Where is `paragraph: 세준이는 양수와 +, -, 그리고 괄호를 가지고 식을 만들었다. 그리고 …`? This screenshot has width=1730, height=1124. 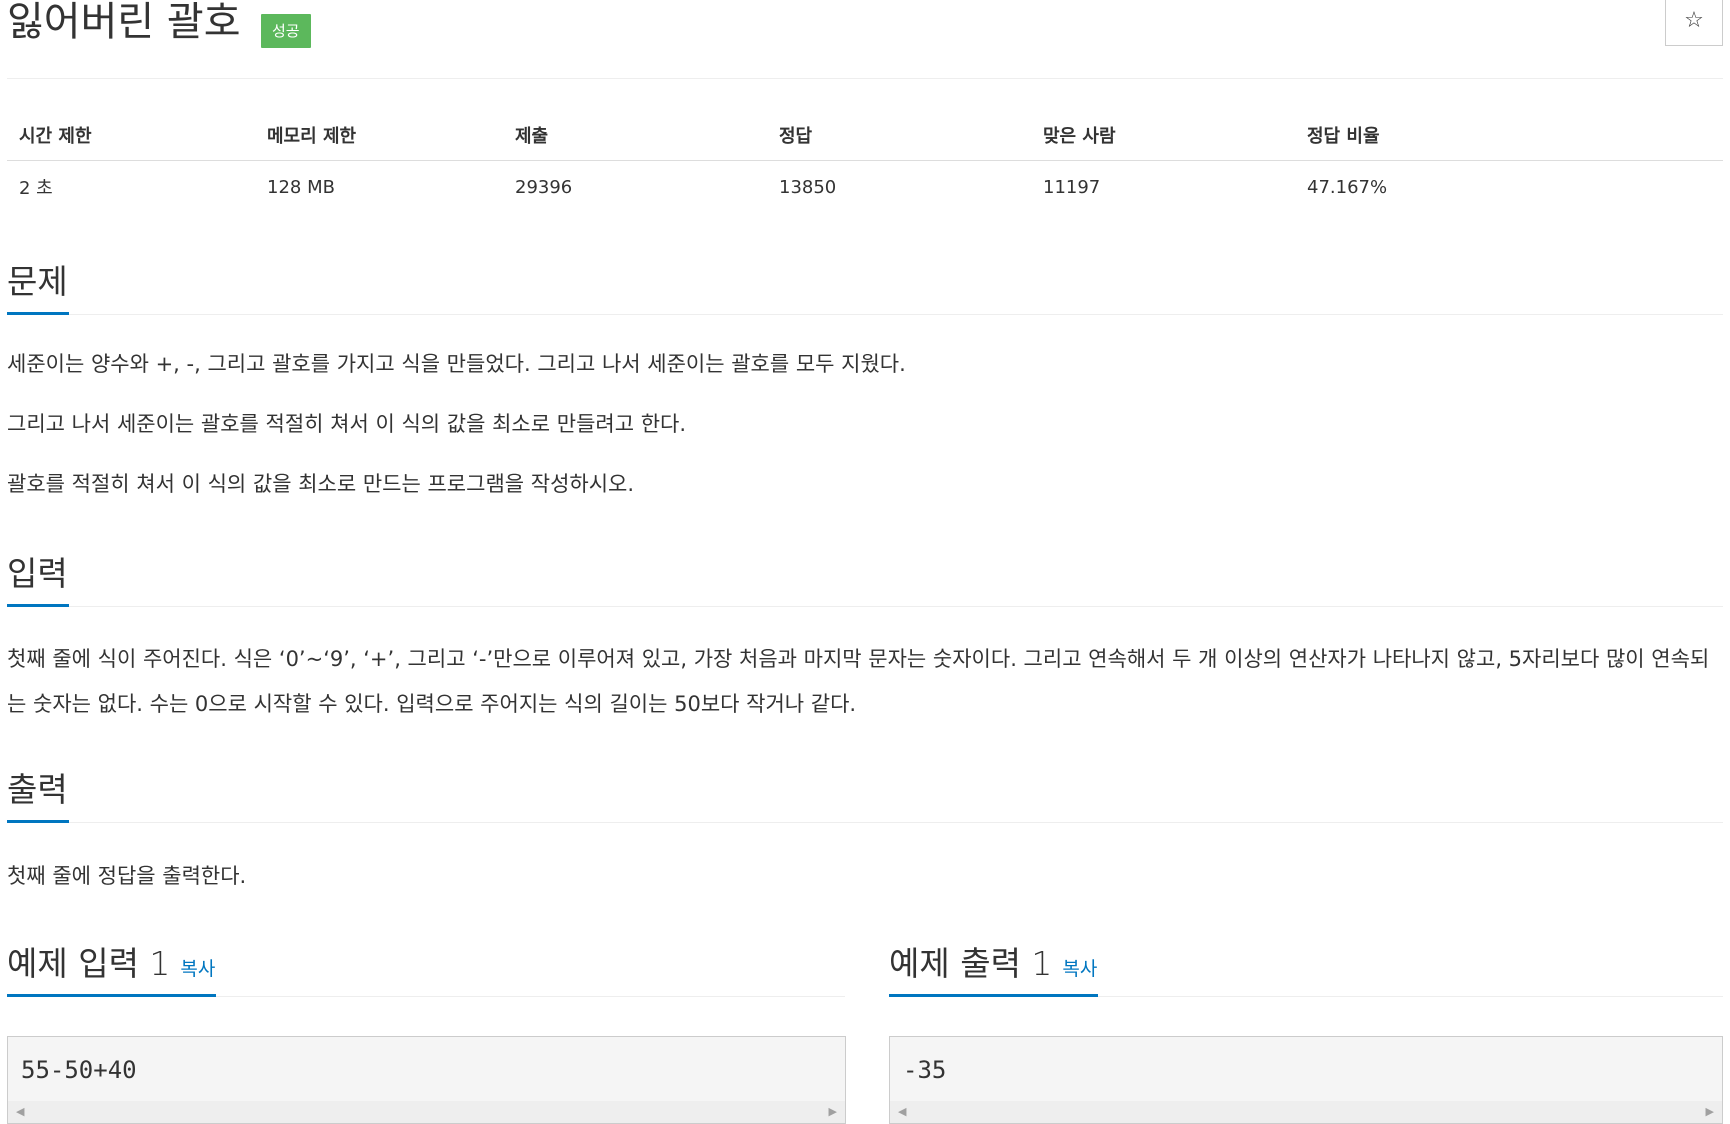
paragraph: 세준이는 양수와 +, -, 그리고 괄호를 가지고 식을 만들었다. 그리고 … is located at coordinates (456, 364).